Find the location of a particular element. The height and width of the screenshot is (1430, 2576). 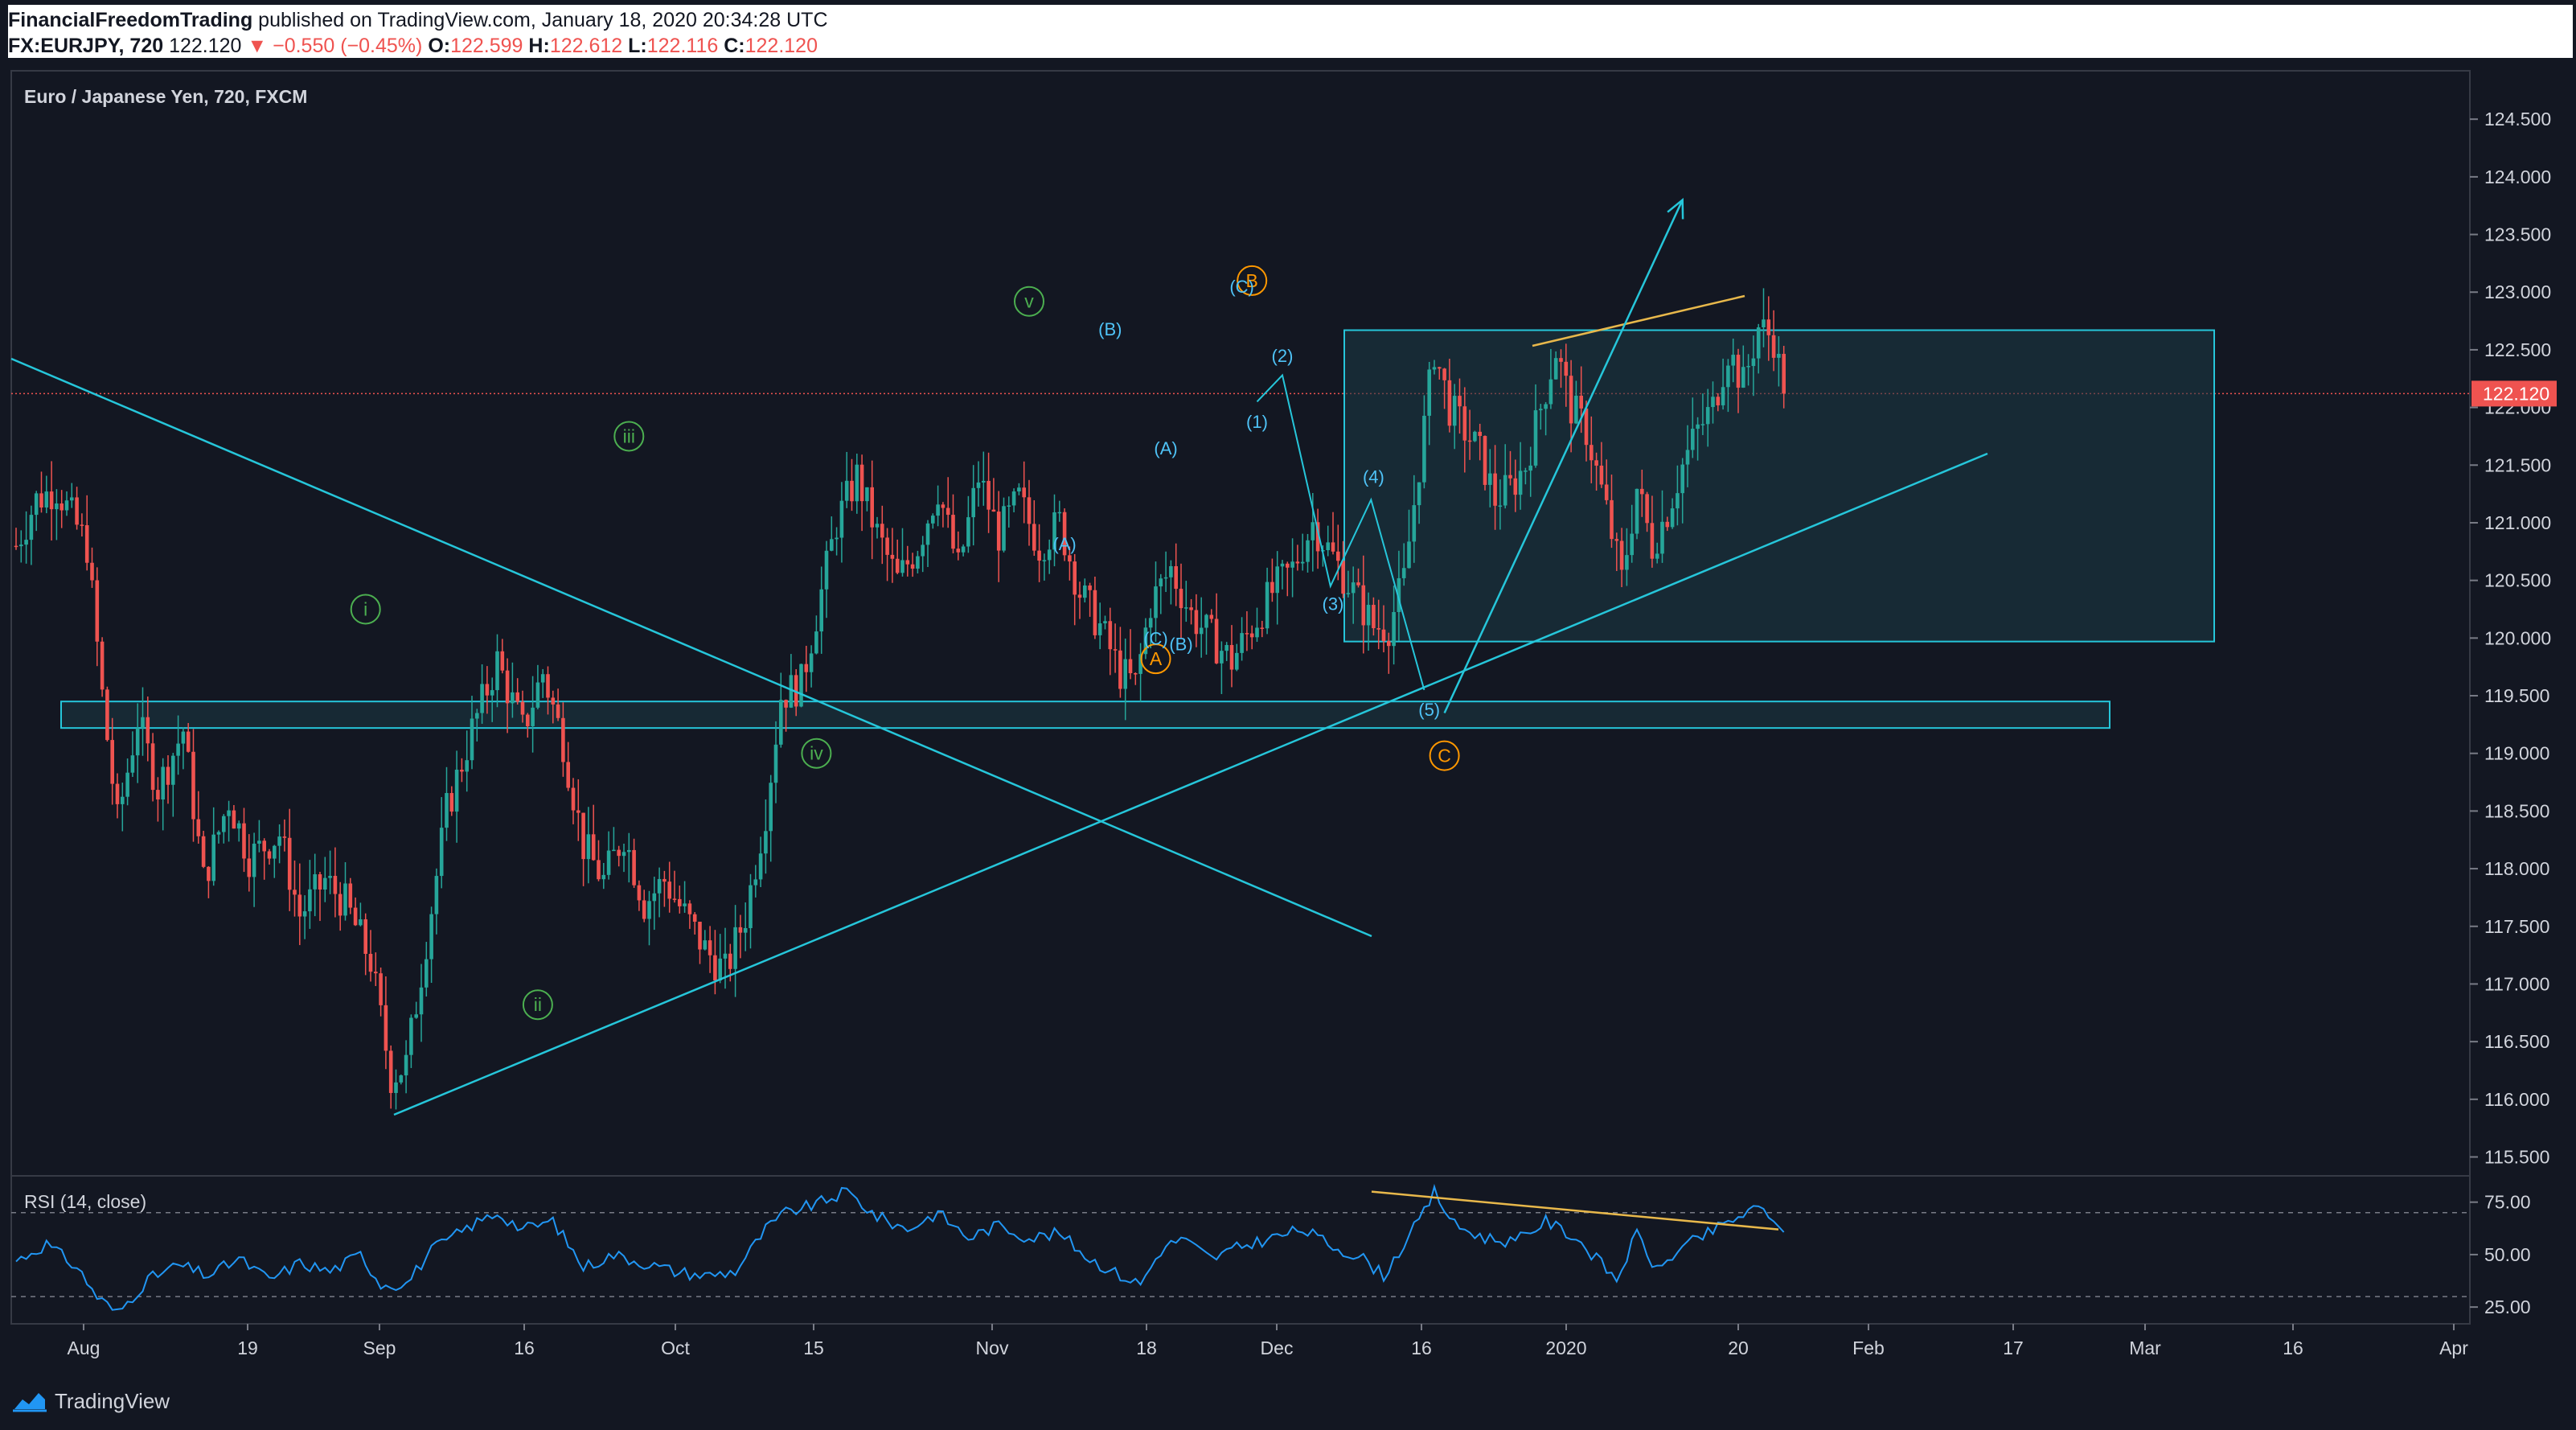

wave-text: (B) is located at coordinates (1180, 645).